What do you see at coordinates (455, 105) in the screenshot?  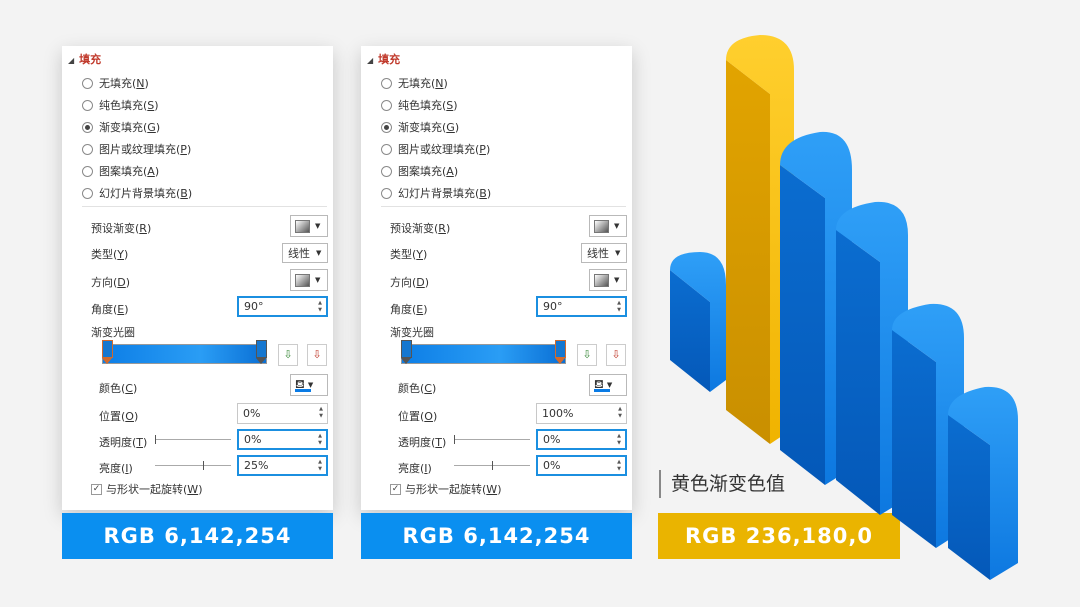 I see `fill-option-label-paren: )` at bounding box center [455, 105].